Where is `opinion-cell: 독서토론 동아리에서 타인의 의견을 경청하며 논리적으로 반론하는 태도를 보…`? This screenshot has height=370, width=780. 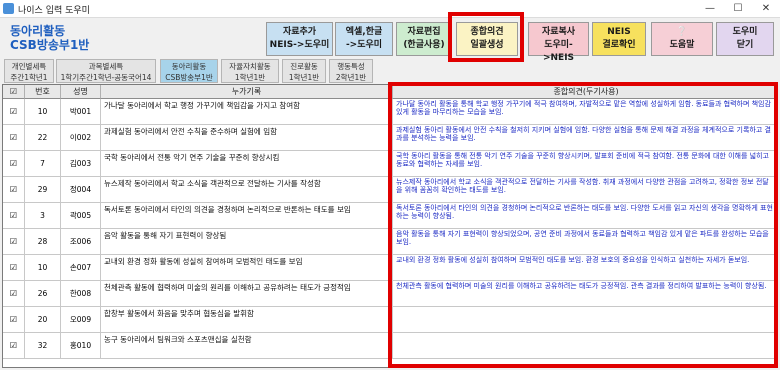 opinion-cell: 독서토론 동아리에서 타인의 의견을 경청하며 논리적으로 반론하는 태도를 보… is located at coordinates (585, 216).